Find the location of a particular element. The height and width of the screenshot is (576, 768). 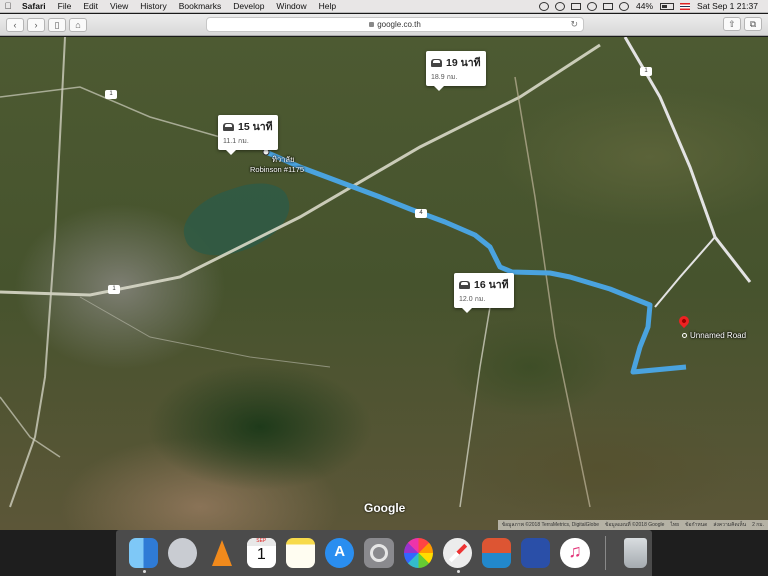

menu-help: Help is located at coordinates (327, 6).